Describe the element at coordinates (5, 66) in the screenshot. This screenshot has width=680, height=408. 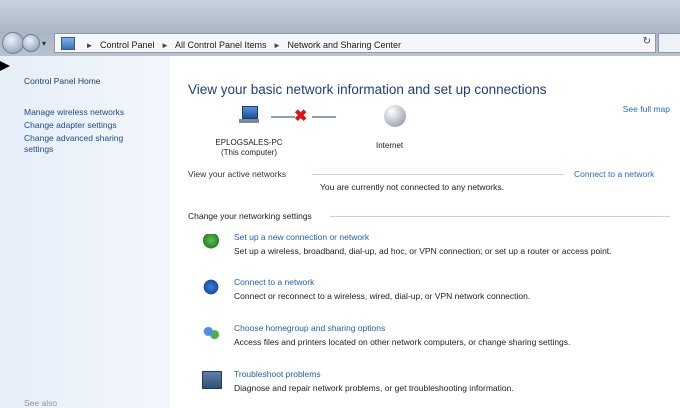
I see `pointer-arrow-icon` at that location.